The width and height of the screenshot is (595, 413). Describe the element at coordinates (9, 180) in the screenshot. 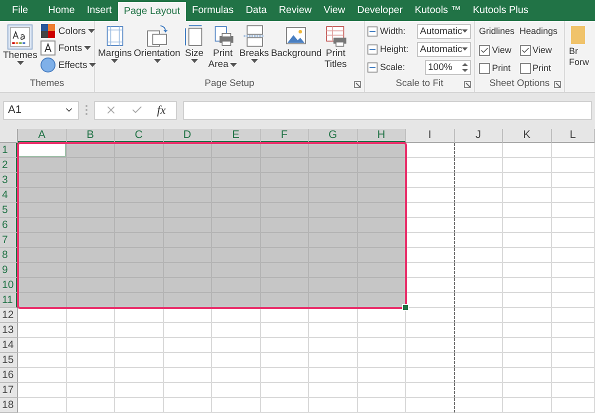

I see `row-header: 3` at that location.